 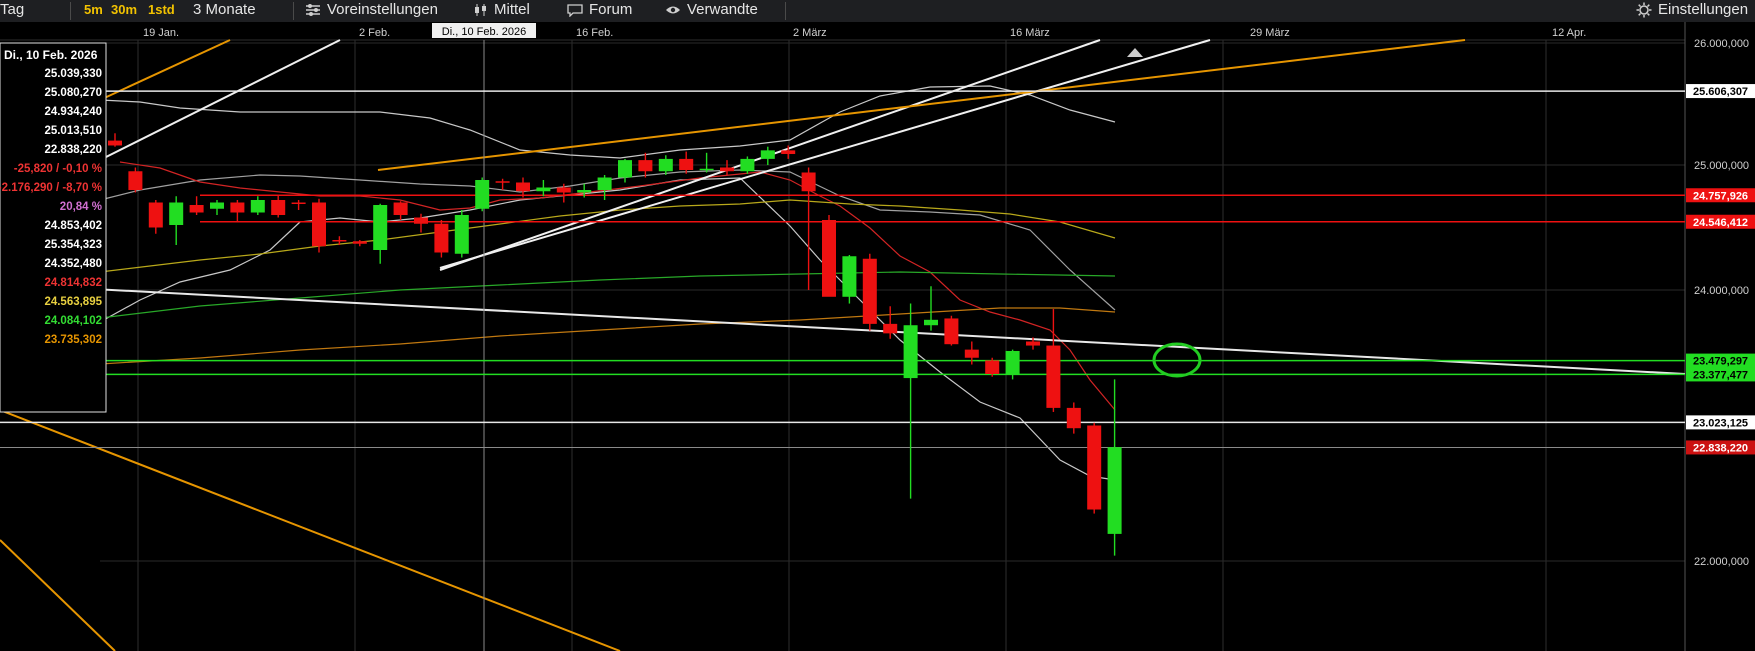 I want to click on x-tick-label: 16 März, so click(x=1030, y=33).